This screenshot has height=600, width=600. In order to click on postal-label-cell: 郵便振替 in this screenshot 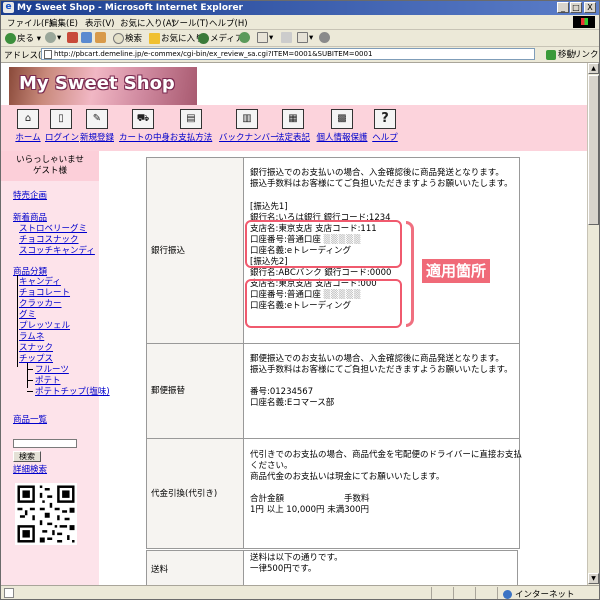, I will do `click(195, 391)`.